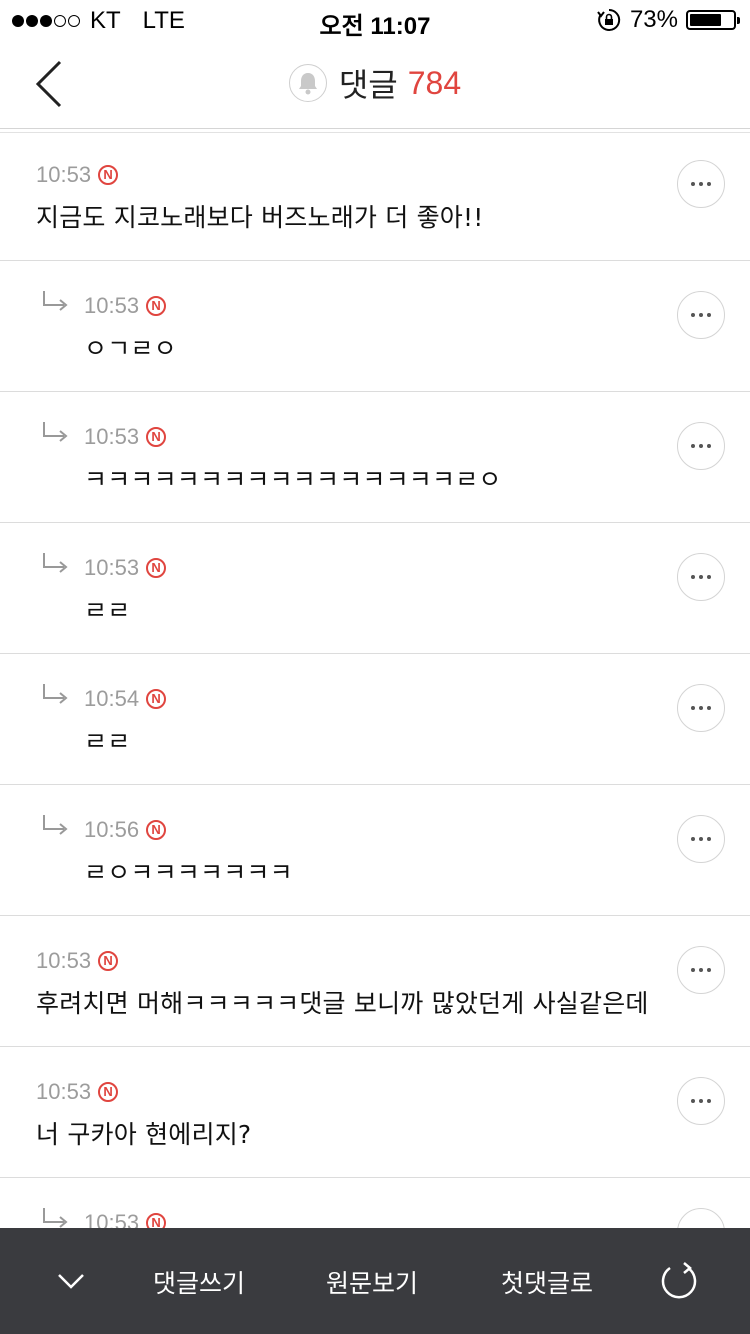 The width and height of the screenshot is (750, 1334). What do you see at coordinates (375, 850) in the screenshot?
I see `comment-item: 10:56 N ㄹㅇㅋㅋㅋㅋㅋㅋㅋ` at bounding box center [375, 850].